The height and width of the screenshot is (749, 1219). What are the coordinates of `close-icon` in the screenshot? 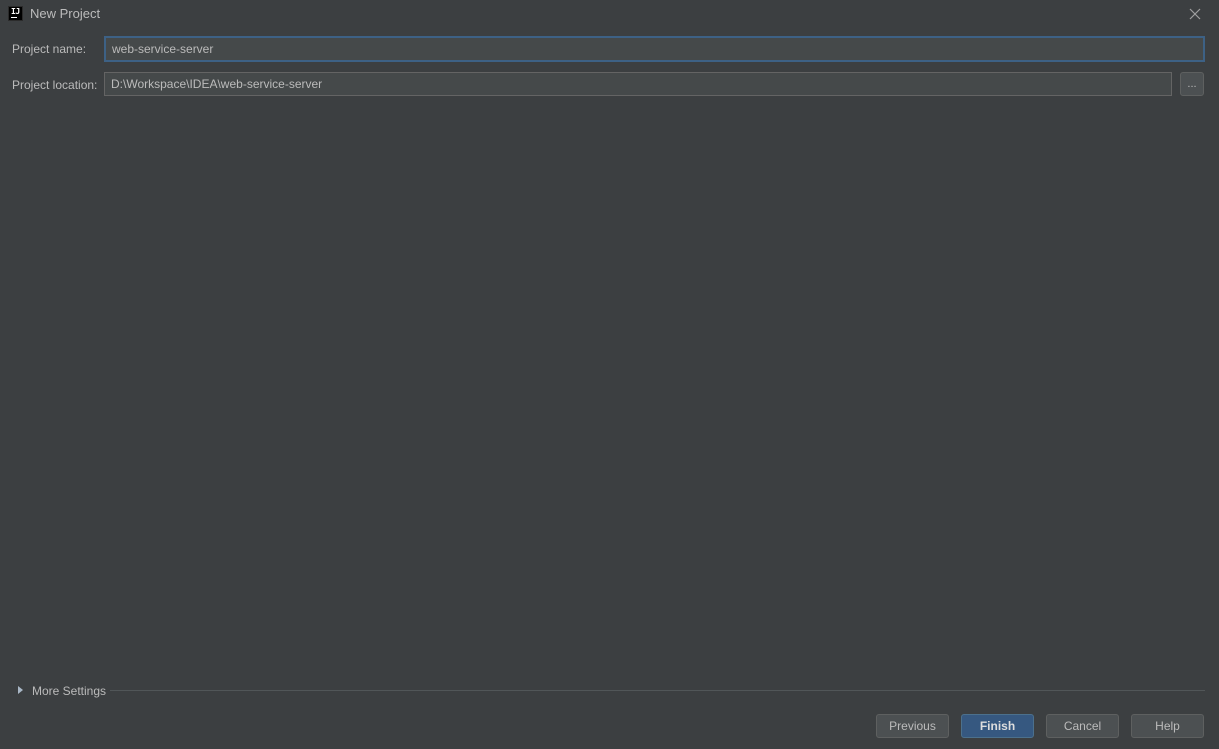 It's located at (1195, 14).